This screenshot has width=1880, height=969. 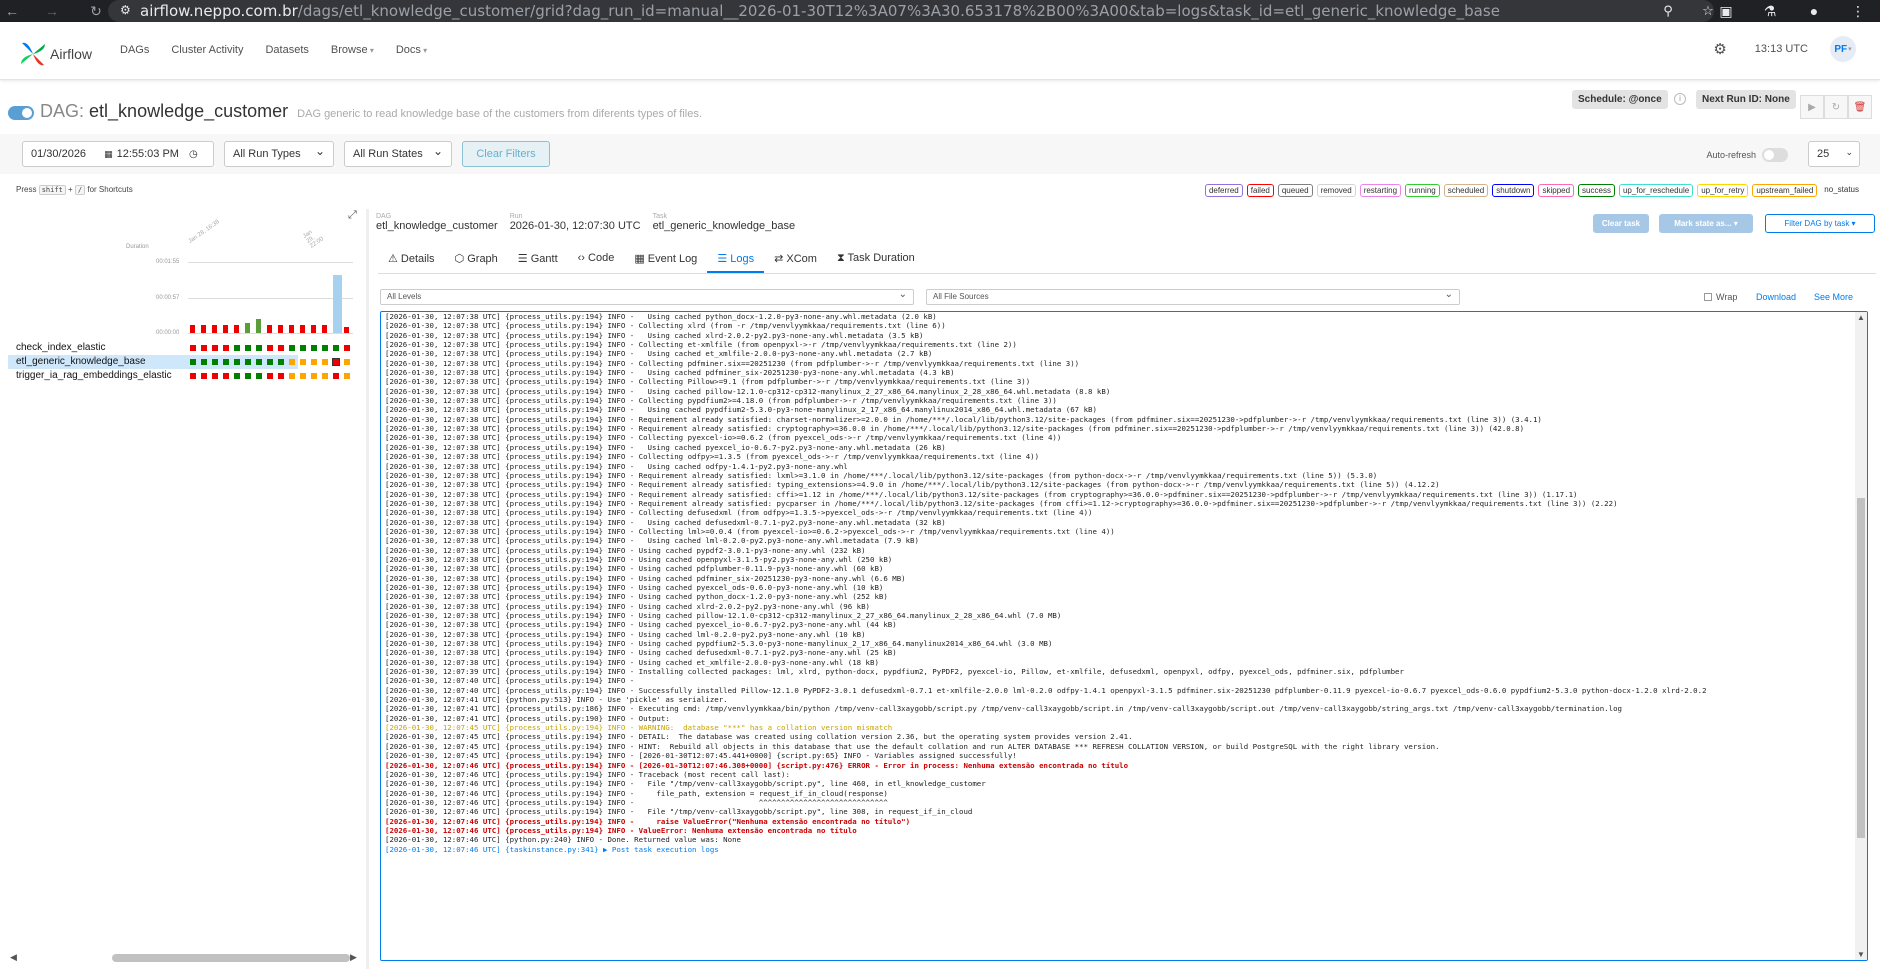 I want to click on clock-icon: ◷, so click(x=193, y=154).